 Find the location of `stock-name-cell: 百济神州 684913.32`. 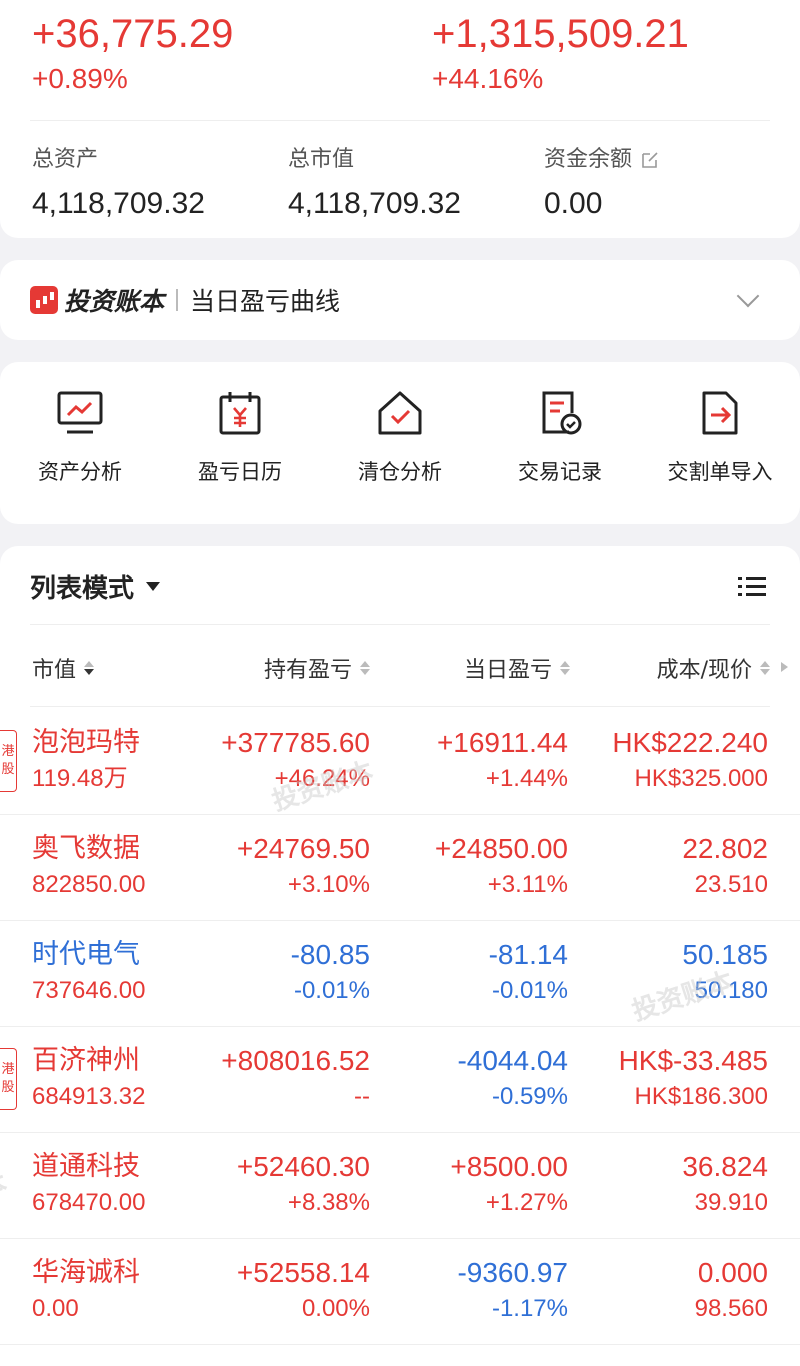

stock-name-cell: 百济神州 684913.32 is located at coordinates (88, 1078).